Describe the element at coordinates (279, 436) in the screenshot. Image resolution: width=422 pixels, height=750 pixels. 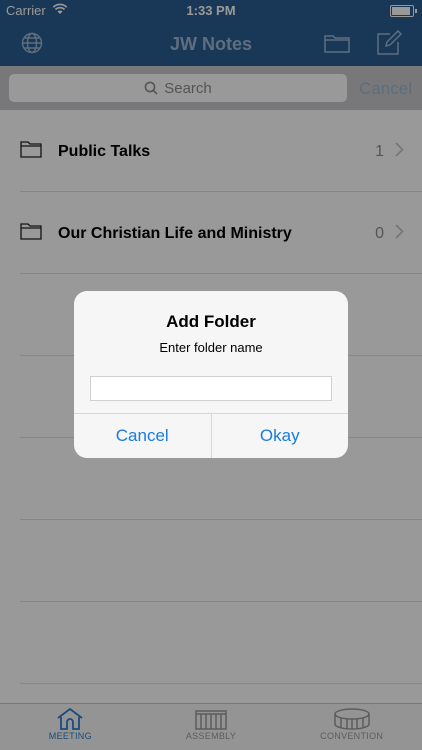
I see `okay-button: Okay` at that location.